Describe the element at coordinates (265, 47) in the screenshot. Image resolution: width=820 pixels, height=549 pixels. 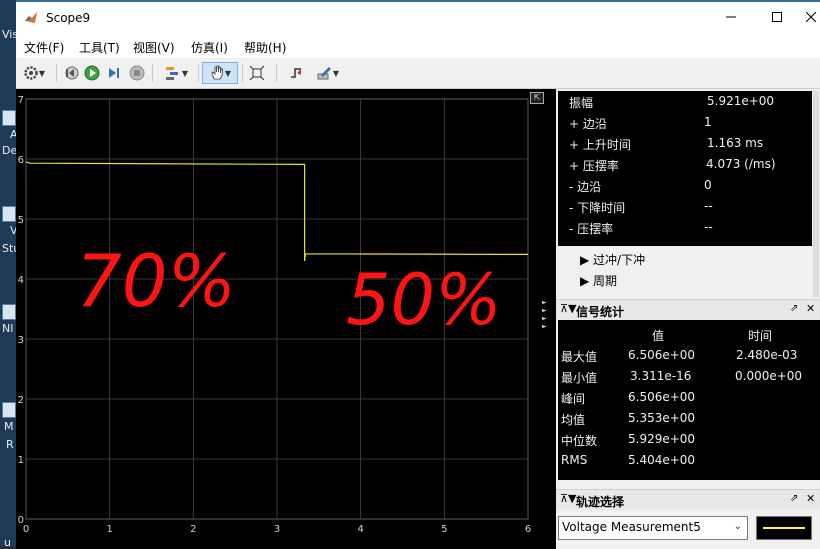
I see `menu-help: 帮助(H)` at that location.